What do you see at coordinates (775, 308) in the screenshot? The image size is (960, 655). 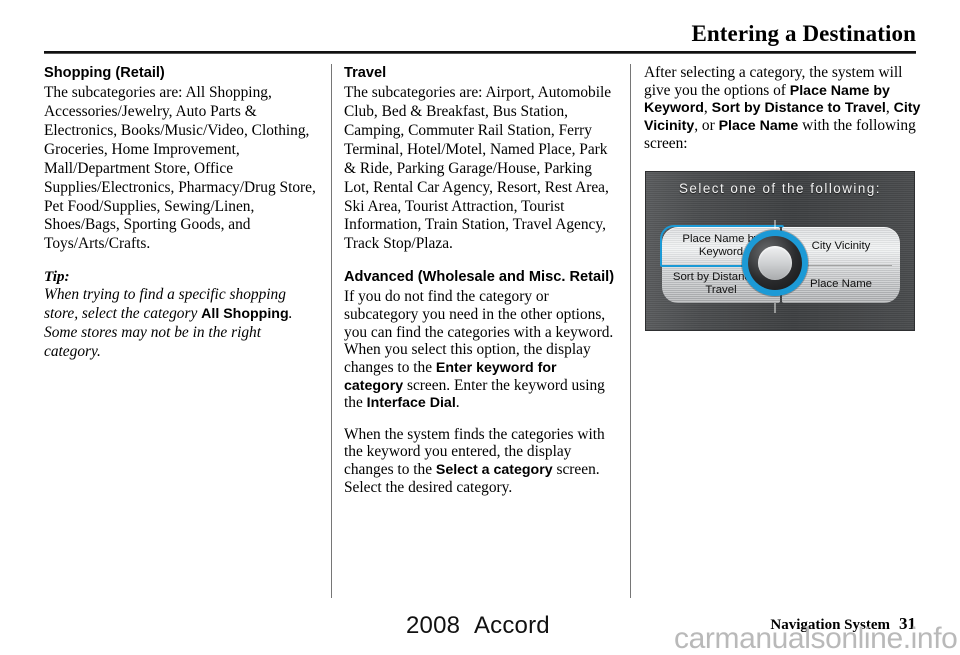 I see `nav-tick-bottom-icon` at bounding box center [775, 308].